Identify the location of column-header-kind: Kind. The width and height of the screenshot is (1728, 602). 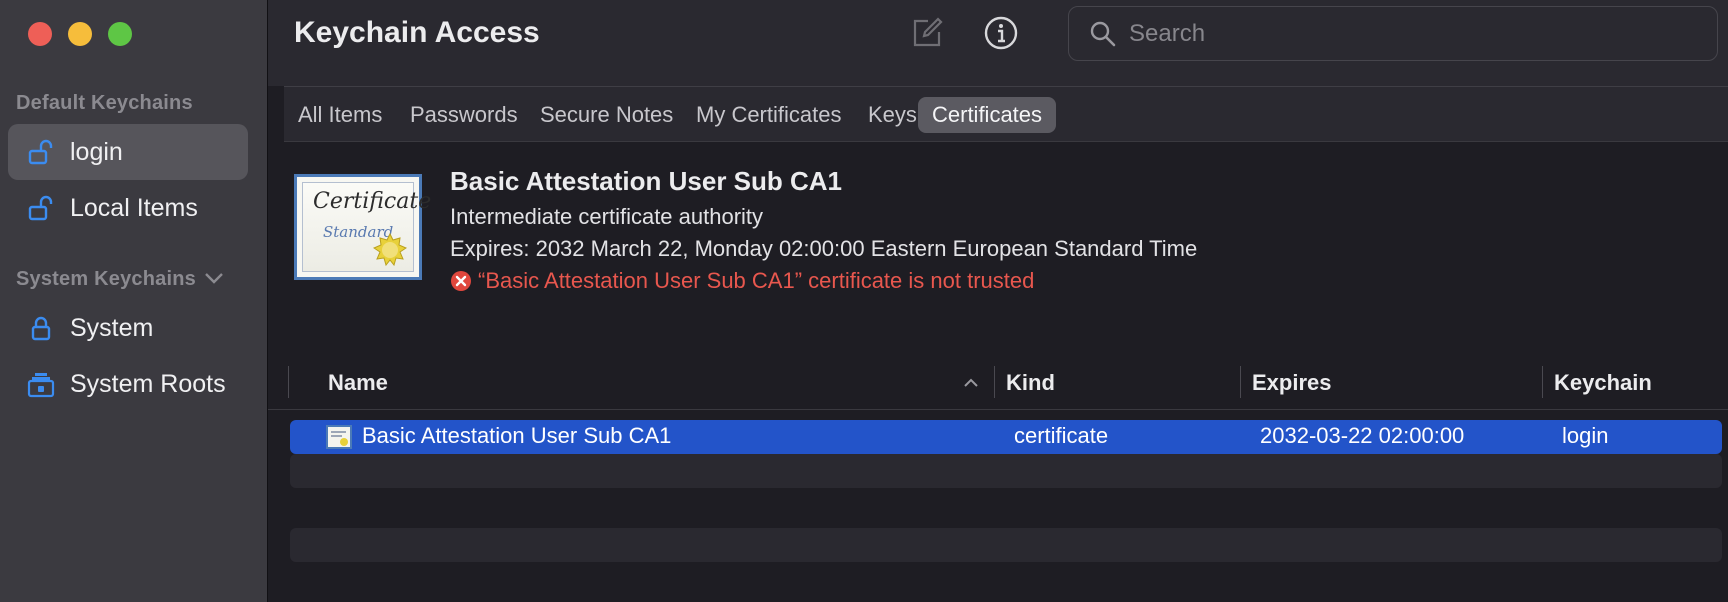
(1030, 383).